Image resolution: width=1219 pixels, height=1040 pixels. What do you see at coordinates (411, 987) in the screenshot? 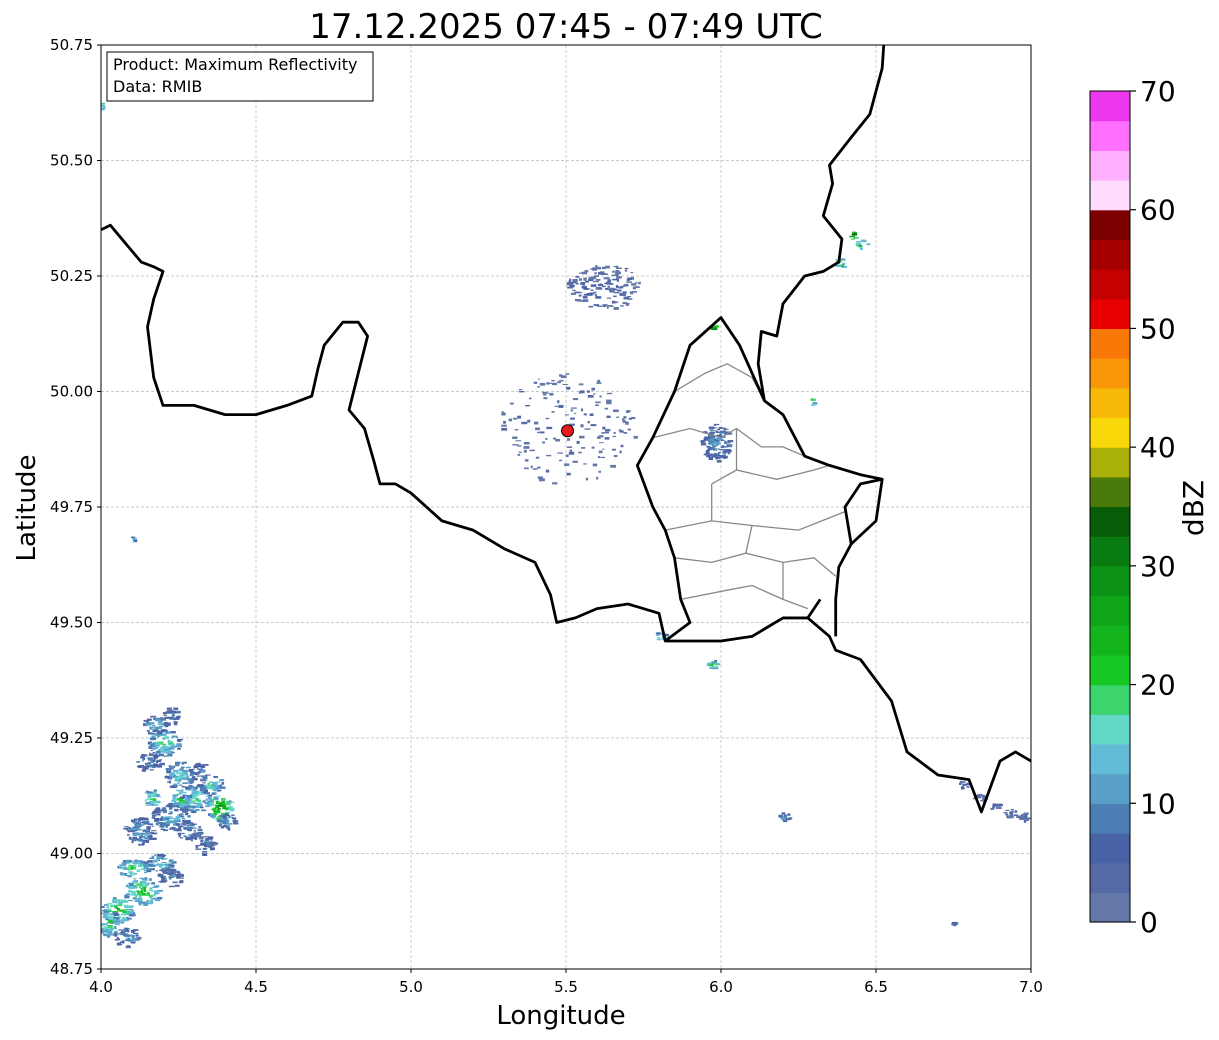
I see `x-tick-label: 5.0` at bounding box center [411, 987].